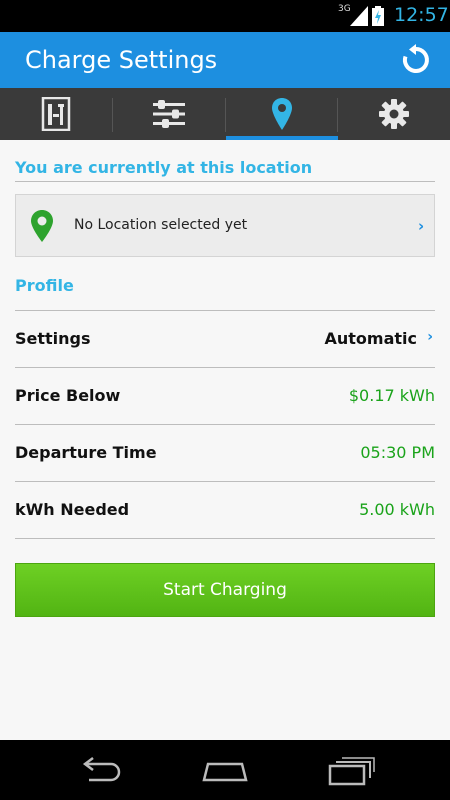 The width and height of the screenshot is (450, 800). I want to click on row-label: Departure Time, so click(86, 452).